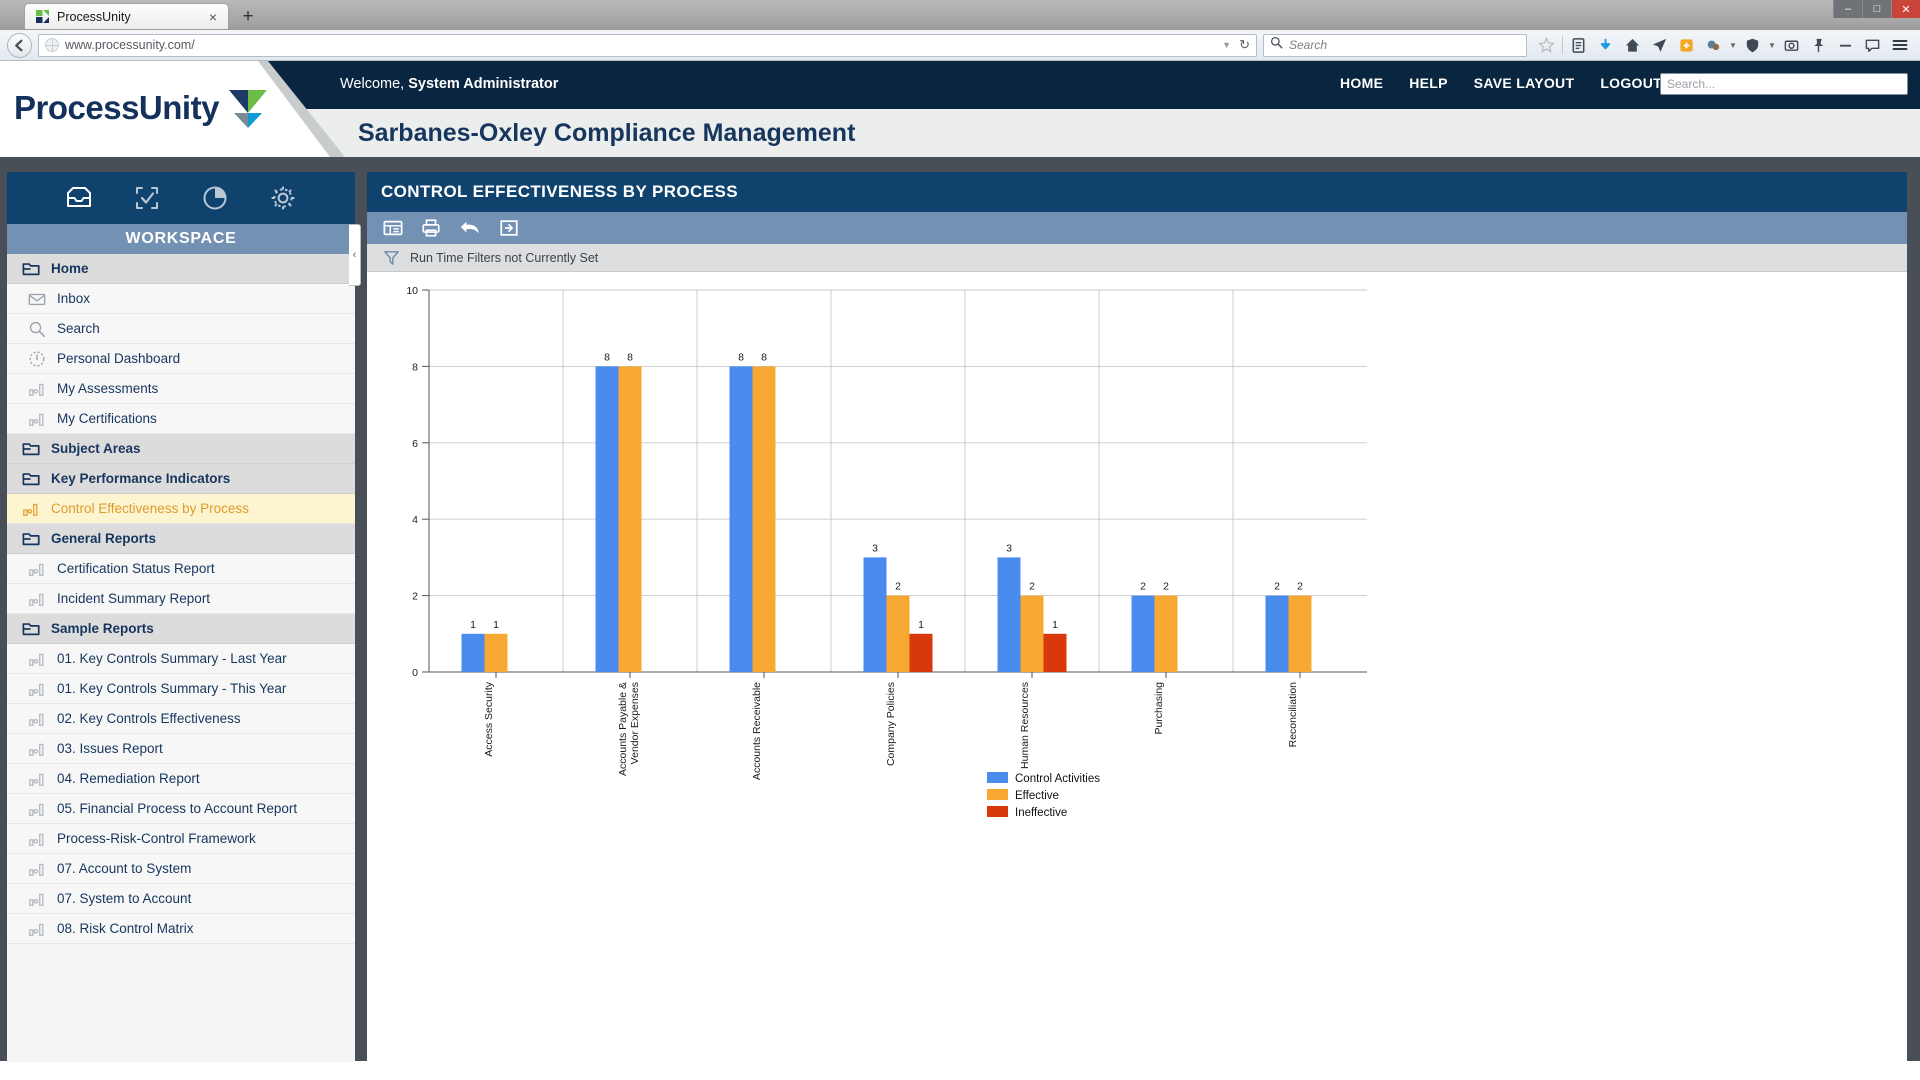 Image resolution: width=1920 pixels, height=1080 pixels. I want to click on sidebar-item-sample-reports: Sample Reports, so click(181, 629).